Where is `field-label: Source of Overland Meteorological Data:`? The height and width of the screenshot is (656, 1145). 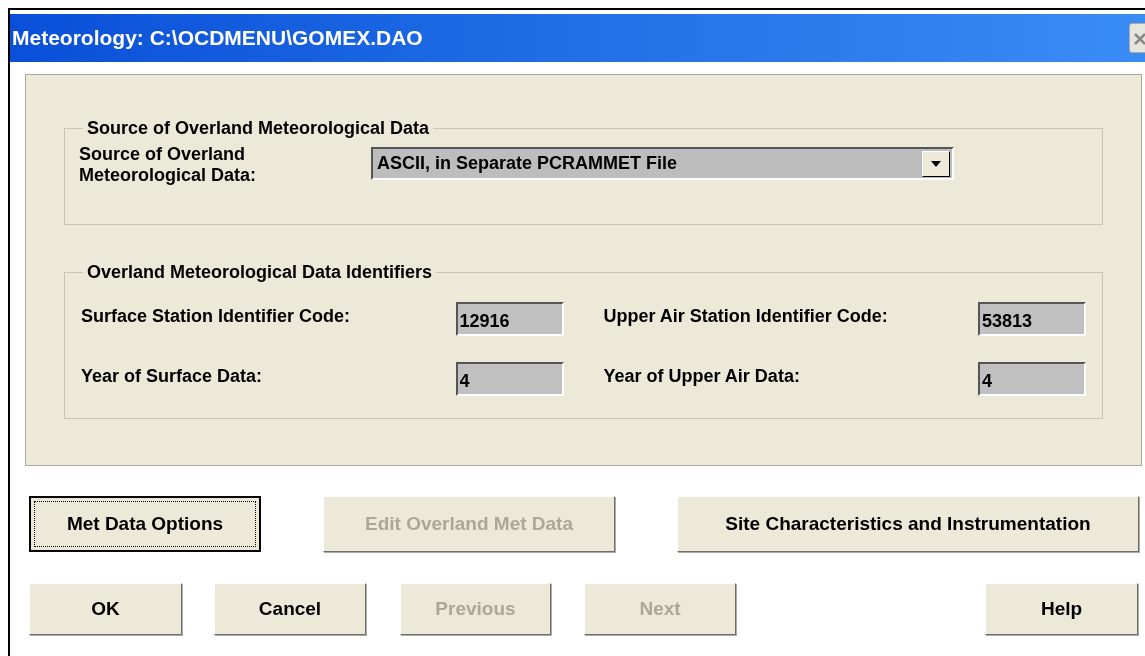
field-label: Source of Overland Meteorological Data: is located at coordinates (168, 165).